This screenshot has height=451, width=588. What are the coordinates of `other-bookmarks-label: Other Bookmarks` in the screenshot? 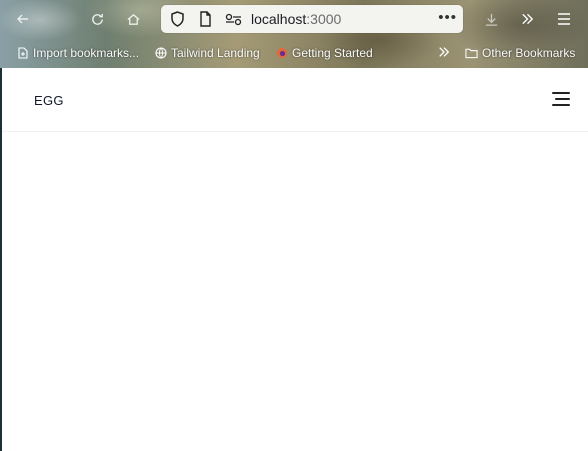 It's located at (529, 53).